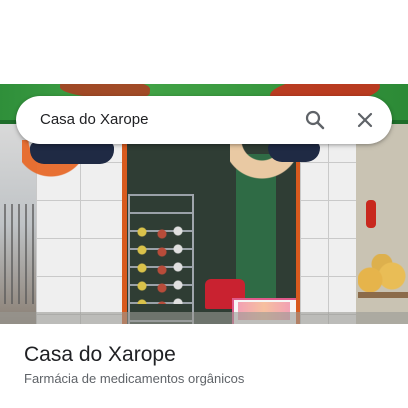  What do you see at coordinates (124, 224) in the screenshot?
I see `door-frame-left` at bounding box center [124, 224].